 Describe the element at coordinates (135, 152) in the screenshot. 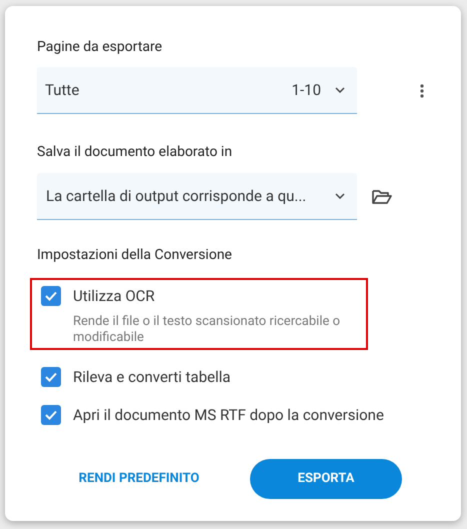

I see `section-label: Salva il documento elaborato in` at that location.